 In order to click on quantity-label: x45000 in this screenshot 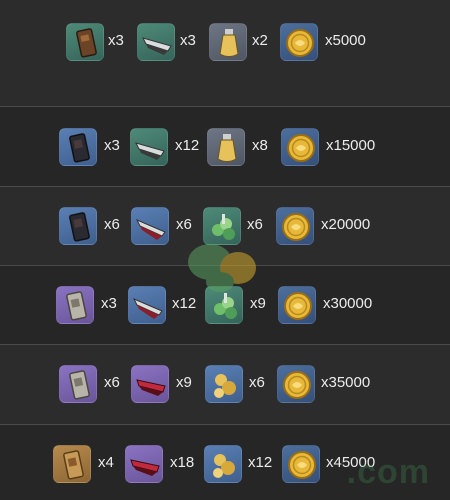, I will do `click(351, 462)`.